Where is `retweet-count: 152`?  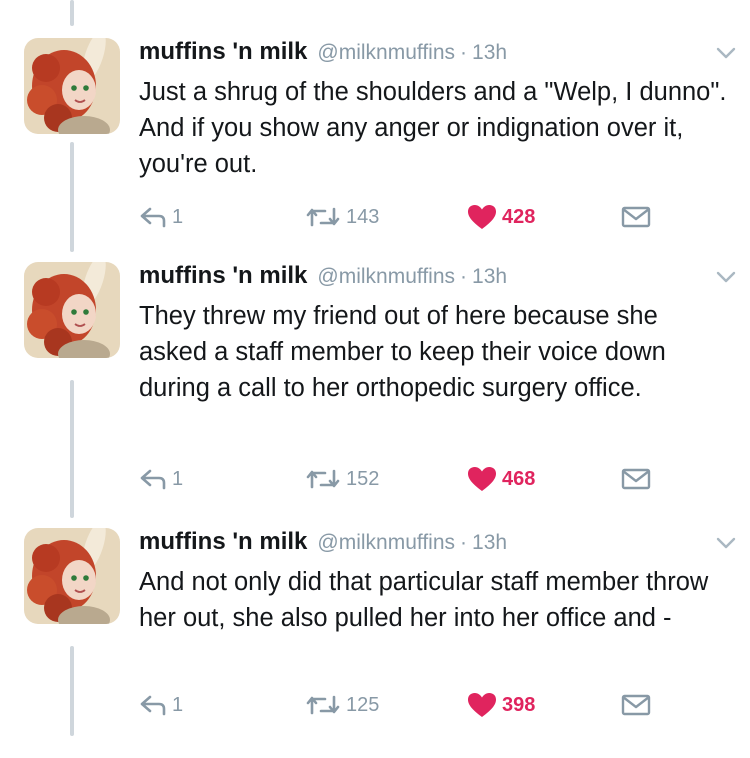 retweet-count: 152 is located at coordinates (363, 478).